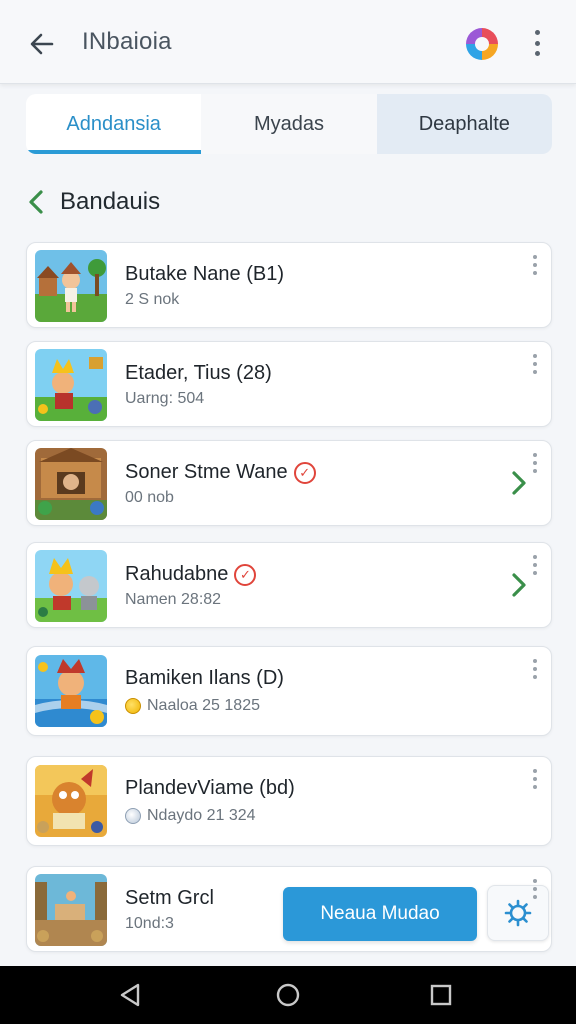 The image size is (576, 1024). Describe the element at coordinates (131, 995) in the screenshot. I see `triangle-back-icon` at that location.